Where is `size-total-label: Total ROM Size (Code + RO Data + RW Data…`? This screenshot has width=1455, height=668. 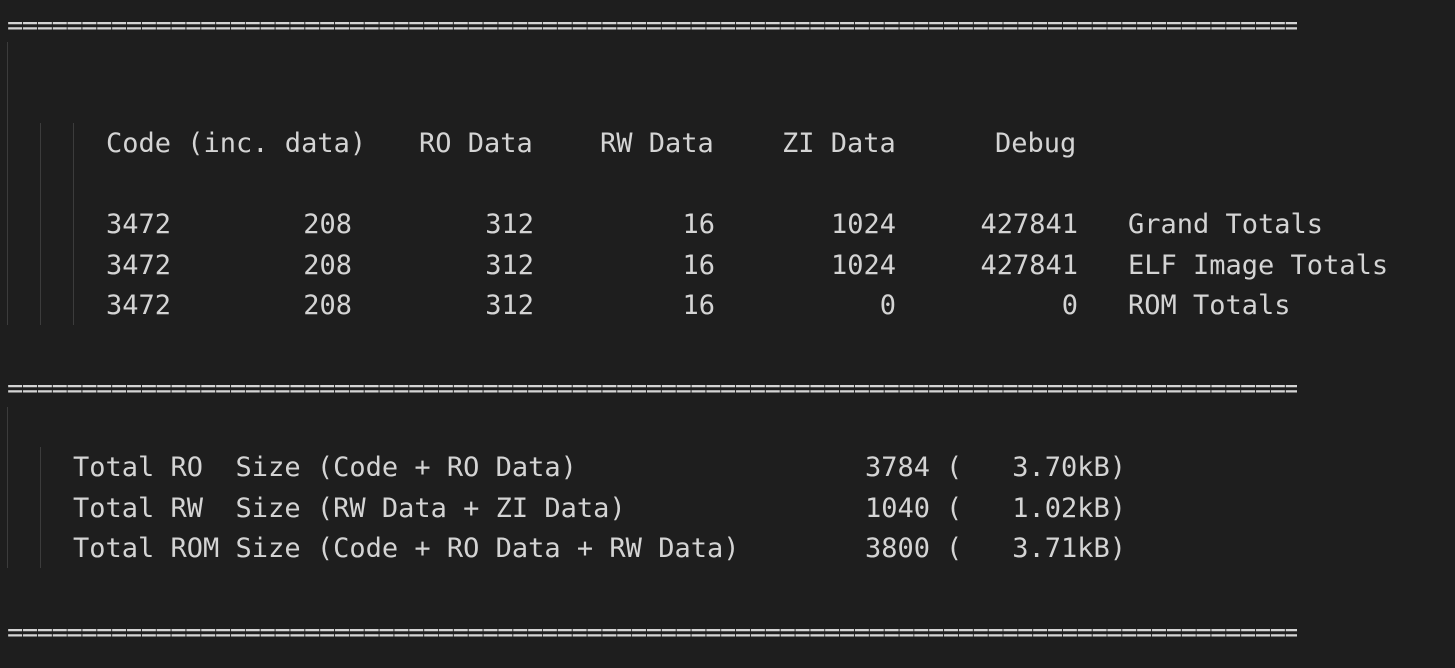
size-total-label: Total ROM Size (Code + RO Data + RW Data… is located at coordinates (406, 548).